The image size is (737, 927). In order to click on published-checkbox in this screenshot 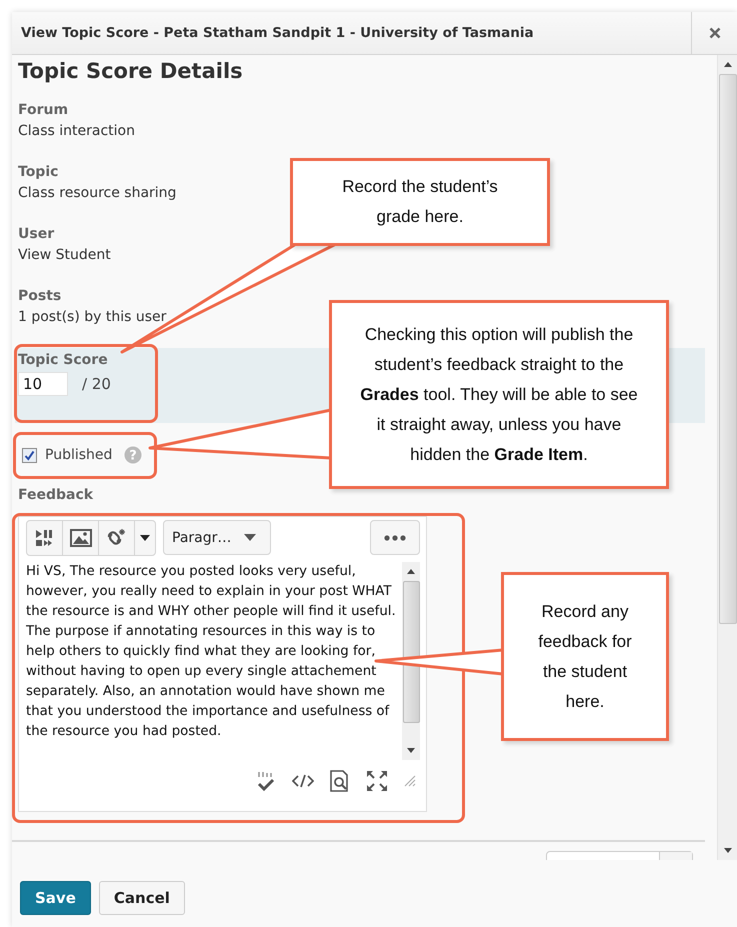, I will do `click(29, 455)`.